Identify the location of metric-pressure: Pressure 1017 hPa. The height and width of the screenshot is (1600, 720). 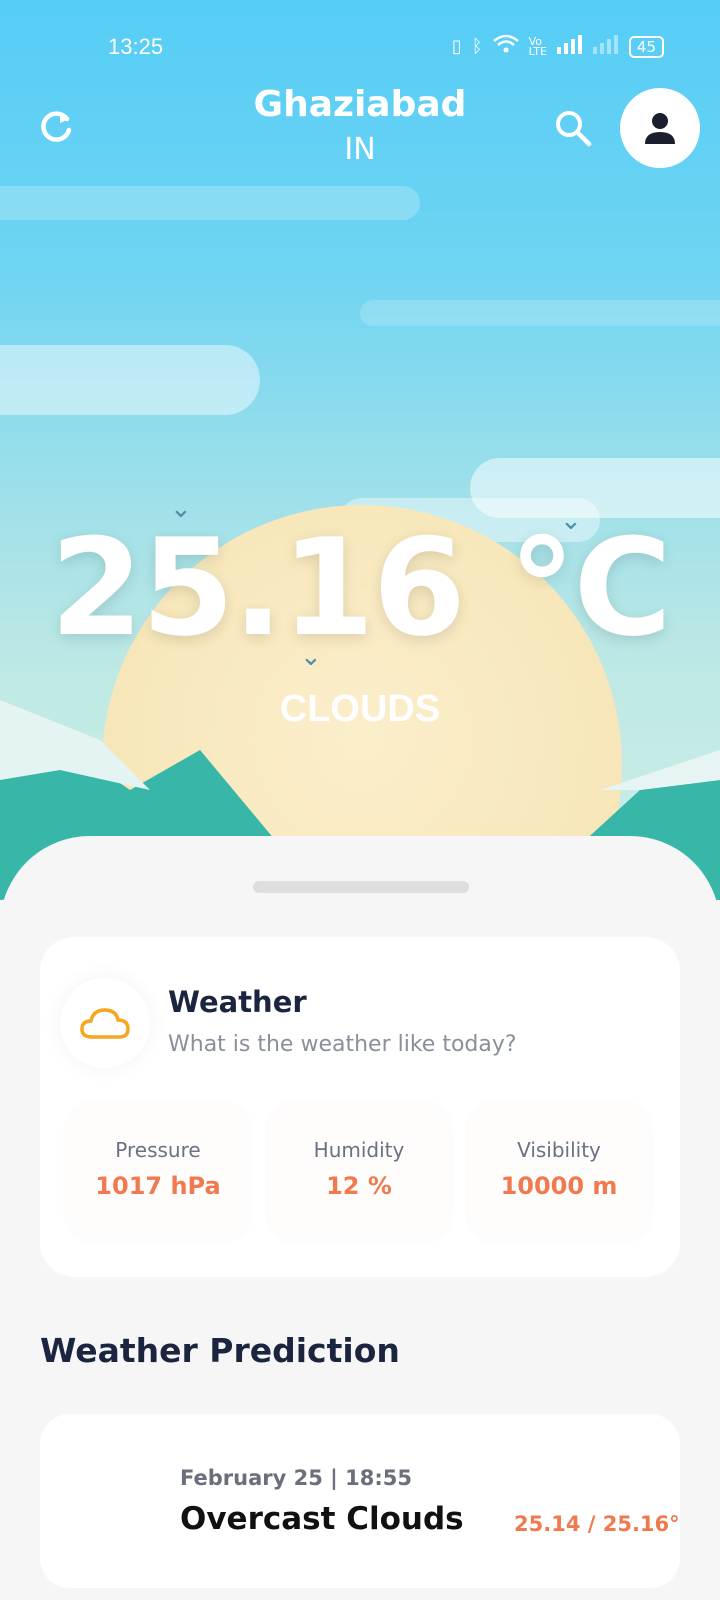
(158, 1172).